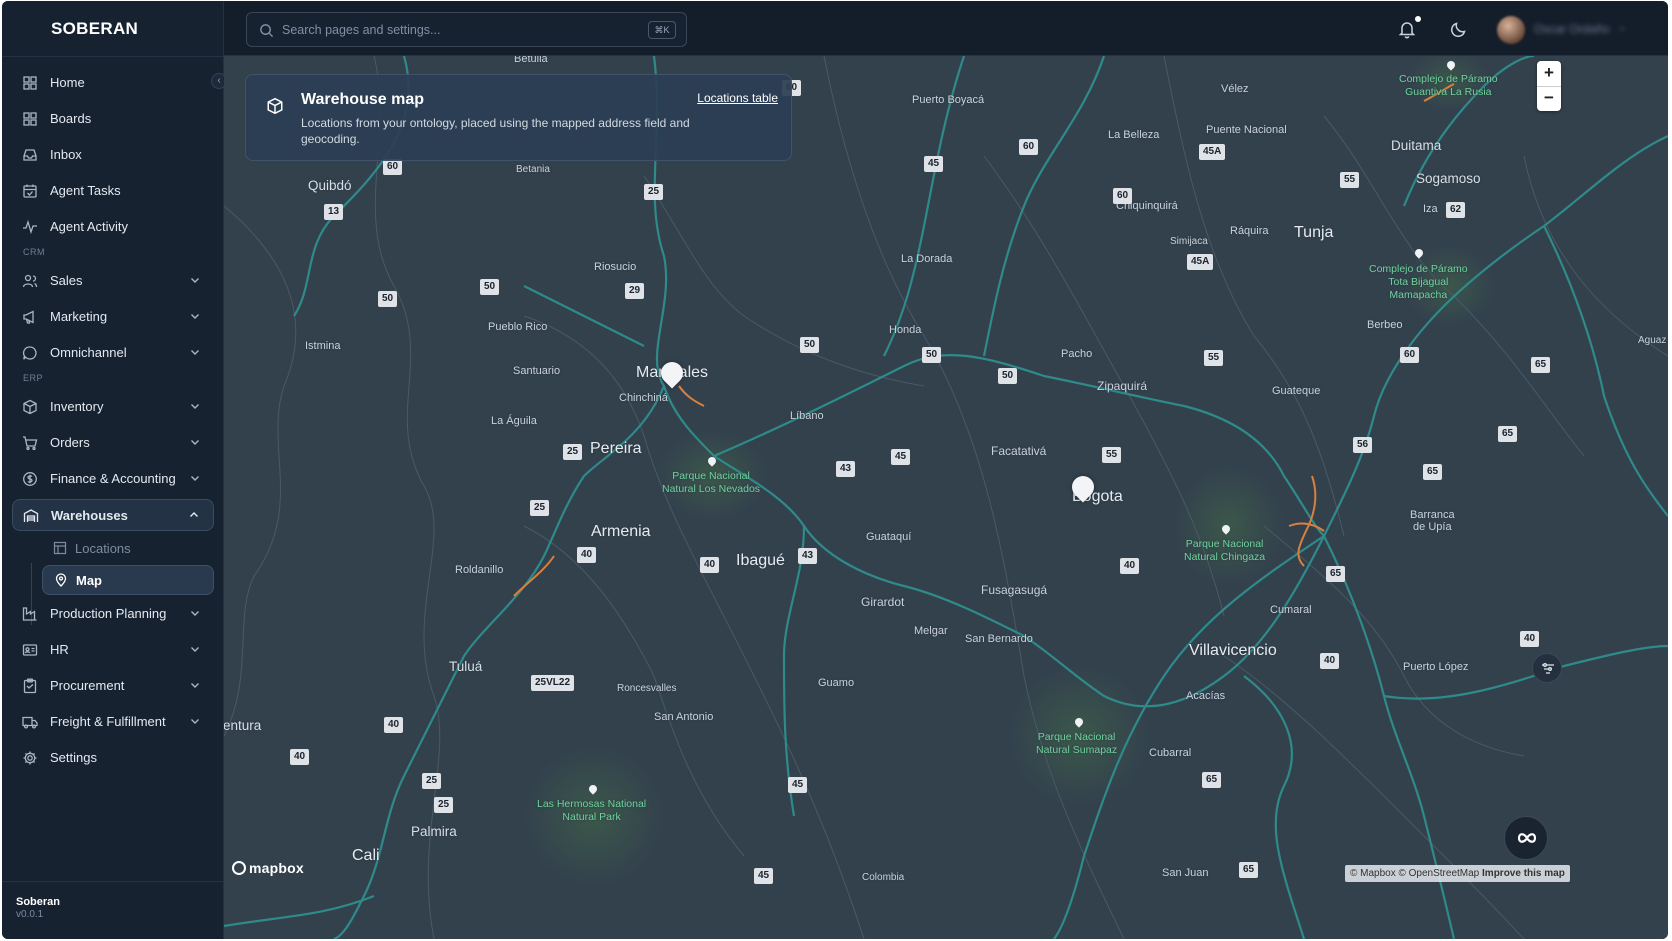  What do you see at coordinates (711, 482) in the screenshot?
I see `park-label: Parque Nacional Natural Los Nevados` at bounding box center [711, 482].